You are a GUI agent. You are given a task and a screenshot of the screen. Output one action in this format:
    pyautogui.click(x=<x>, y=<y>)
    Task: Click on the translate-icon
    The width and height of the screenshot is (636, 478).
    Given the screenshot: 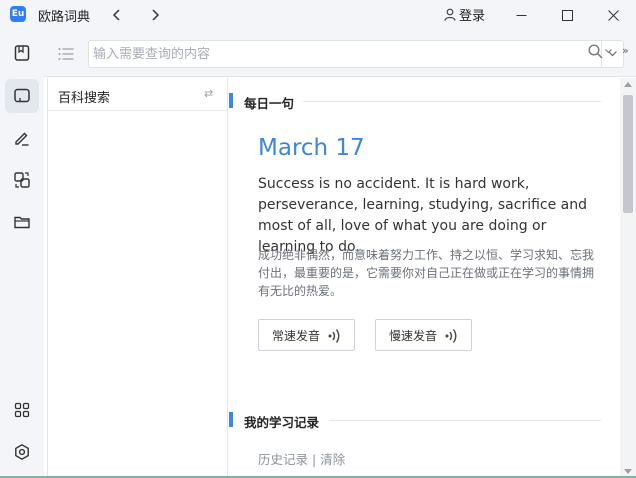 What is the action you would take?
    pyautogui.click(x=22, y=180)
    